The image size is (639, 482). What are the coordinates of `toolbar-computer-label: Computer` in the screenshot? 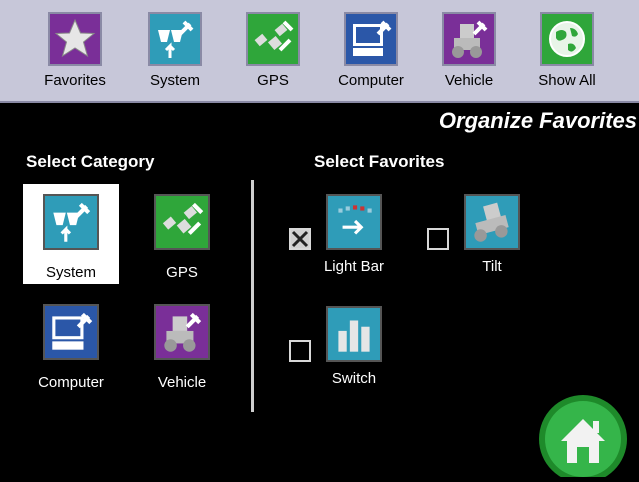 It's located at (371, 80).